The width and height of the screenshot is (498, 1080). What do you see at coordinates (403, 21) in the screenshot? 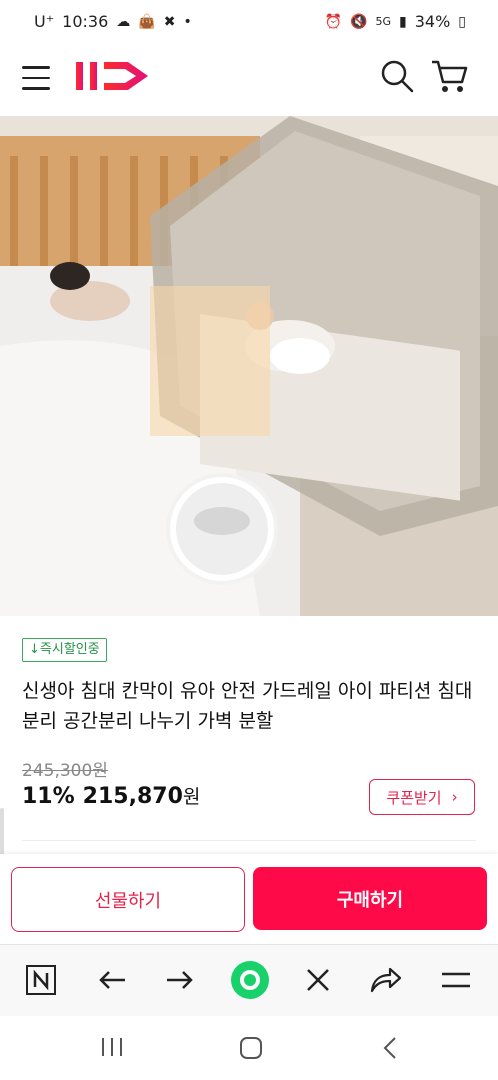
I see `signal-icon: ▮` at bounding box center [403, 21].